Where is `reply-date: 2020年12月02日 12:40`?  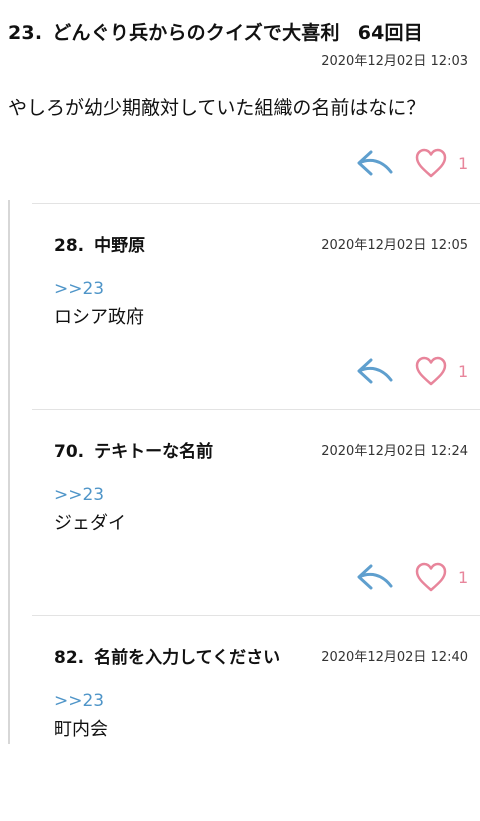
reply-date: 2020年12月02日 12:40 is located at coordinates (394, 657).